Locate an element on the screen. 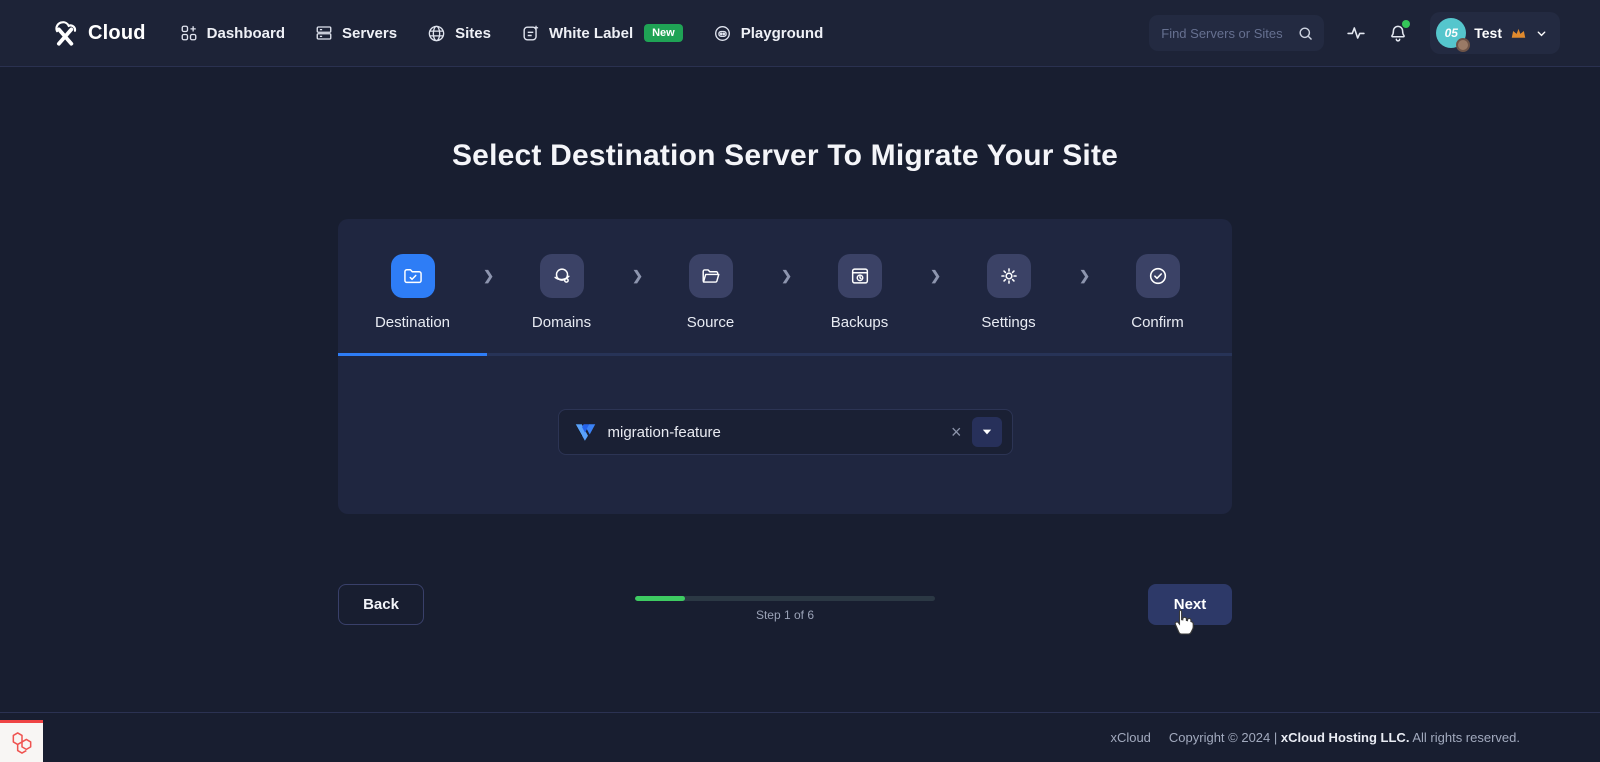 The height and width of the screenshot is (762, 1600). rights-text: All rights reserved. is located at coordinates (1466, 737).